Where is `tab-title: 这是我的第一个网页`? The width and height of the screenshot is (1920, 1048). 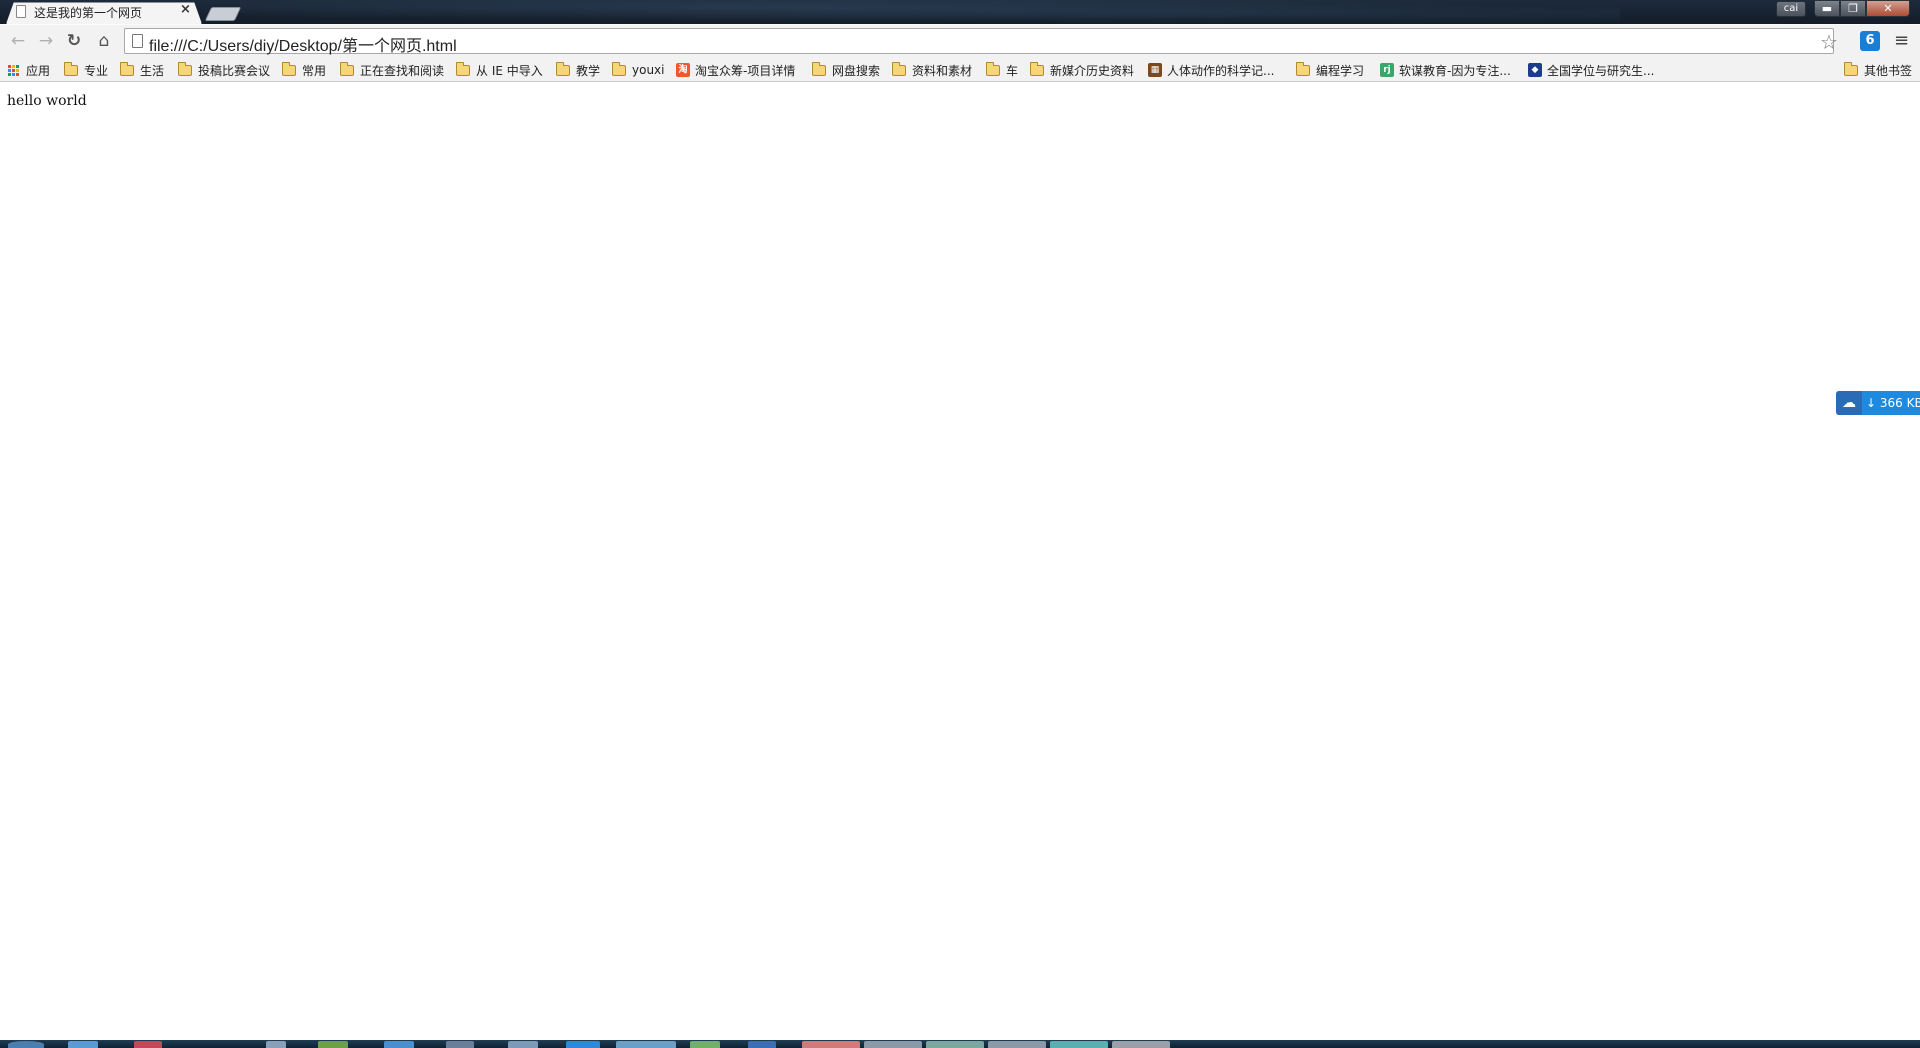 tab-title: 这是我的第一个网页 is located at coordinates (88, 13).